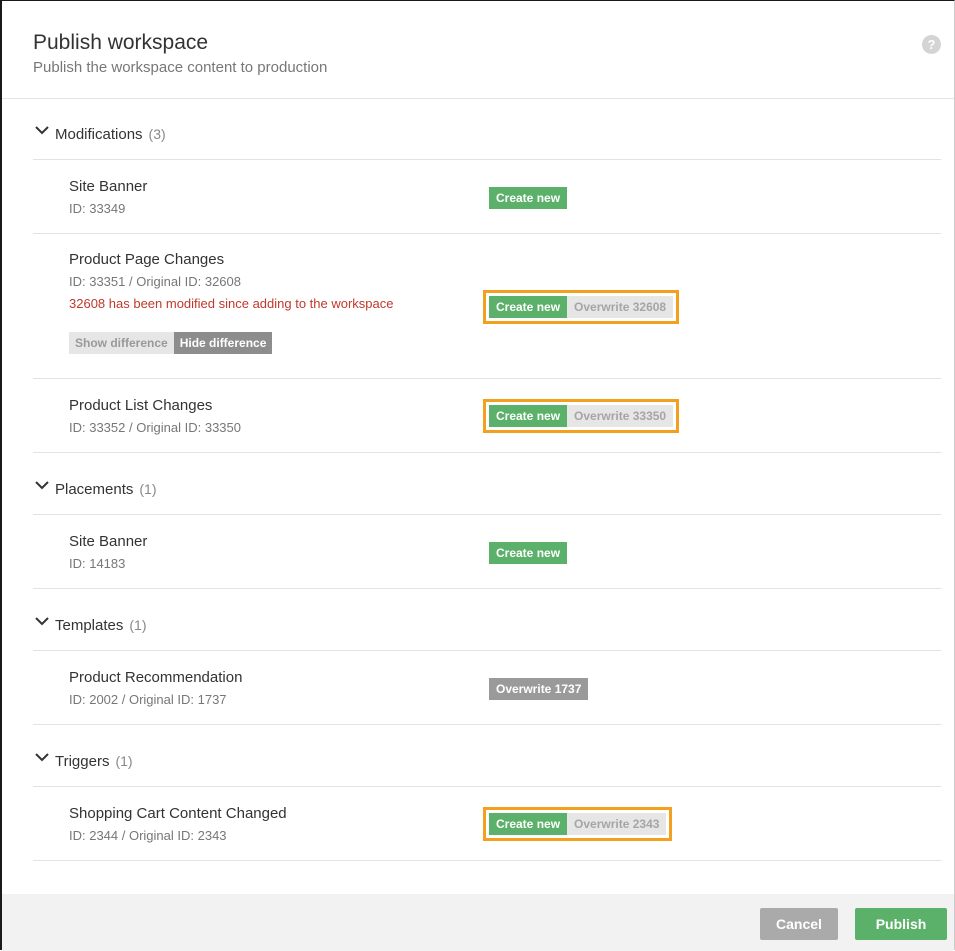 The height and width of the screenshot is (951, 955). What do you see at coordinates (487, 620) in the screenshot?
I see `section-templates-header: Templates (1)` at bounding box center [487, 620].